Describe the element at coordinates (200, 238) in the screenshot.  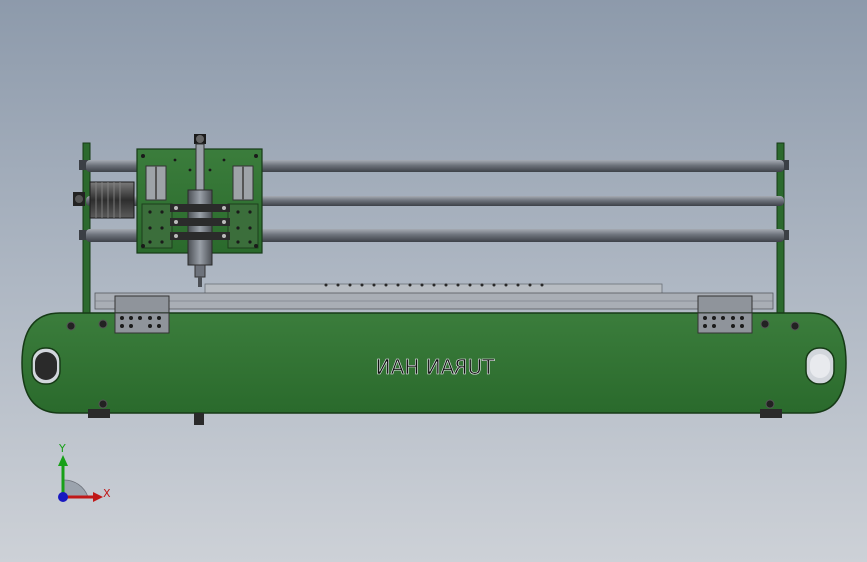
I see `spindle` at that location.